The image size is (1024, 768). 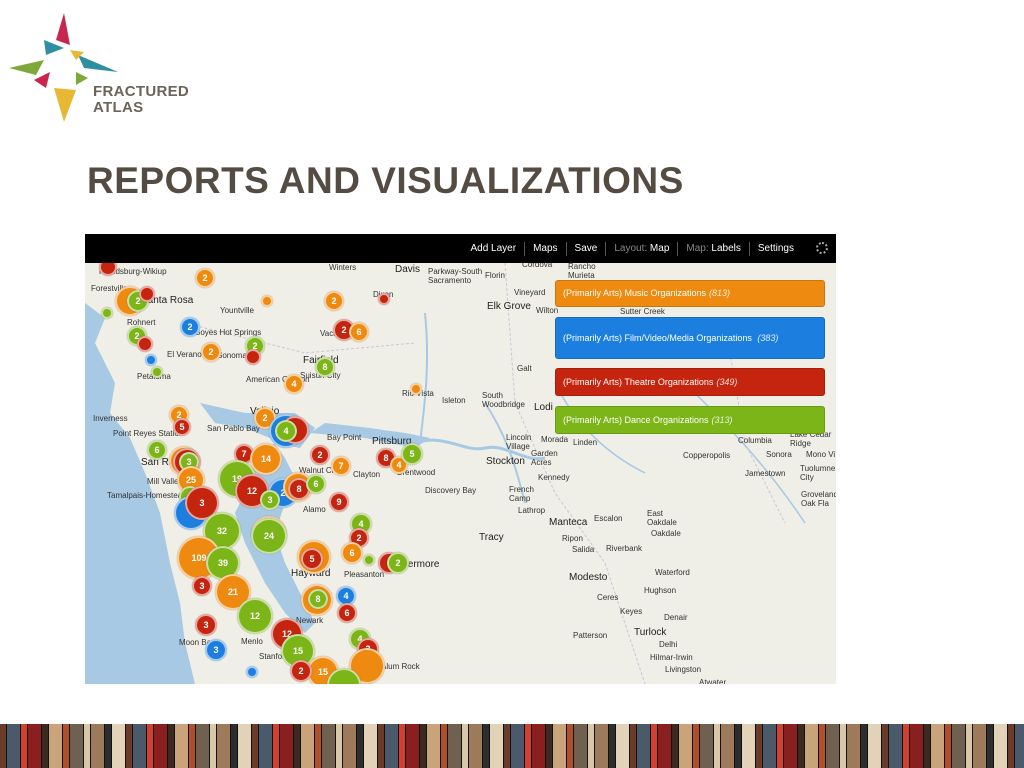 I want to click on place-label: Lincoln Village, so click(x=519, y=442).